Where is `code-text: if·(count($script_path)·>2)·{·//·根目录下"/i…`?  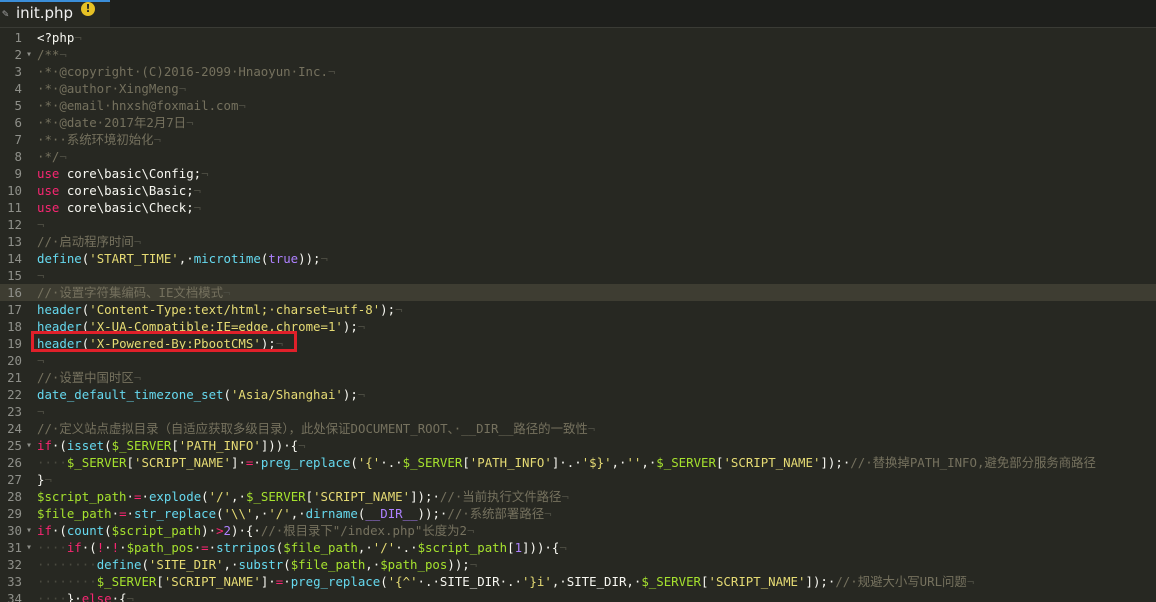
code-text: if·(count($script_path)·>2)·{·//·根目录下"/i… is located at coordinates (256, 530).